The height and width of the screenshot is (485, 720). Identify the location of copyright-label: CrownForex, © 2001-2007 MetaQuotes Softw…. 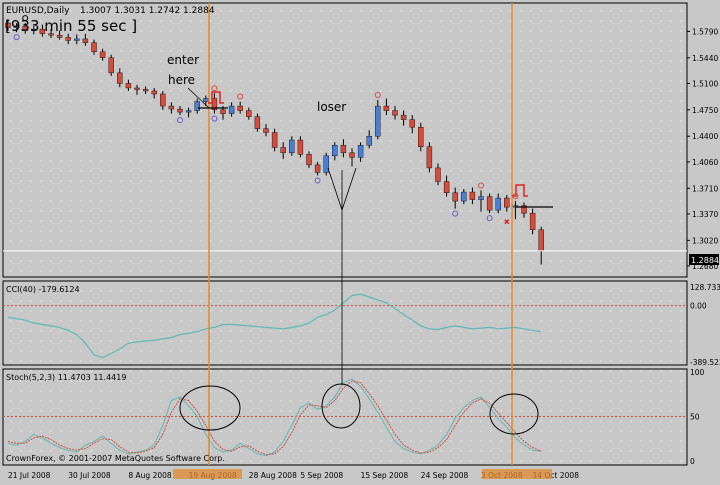
(115, 458).